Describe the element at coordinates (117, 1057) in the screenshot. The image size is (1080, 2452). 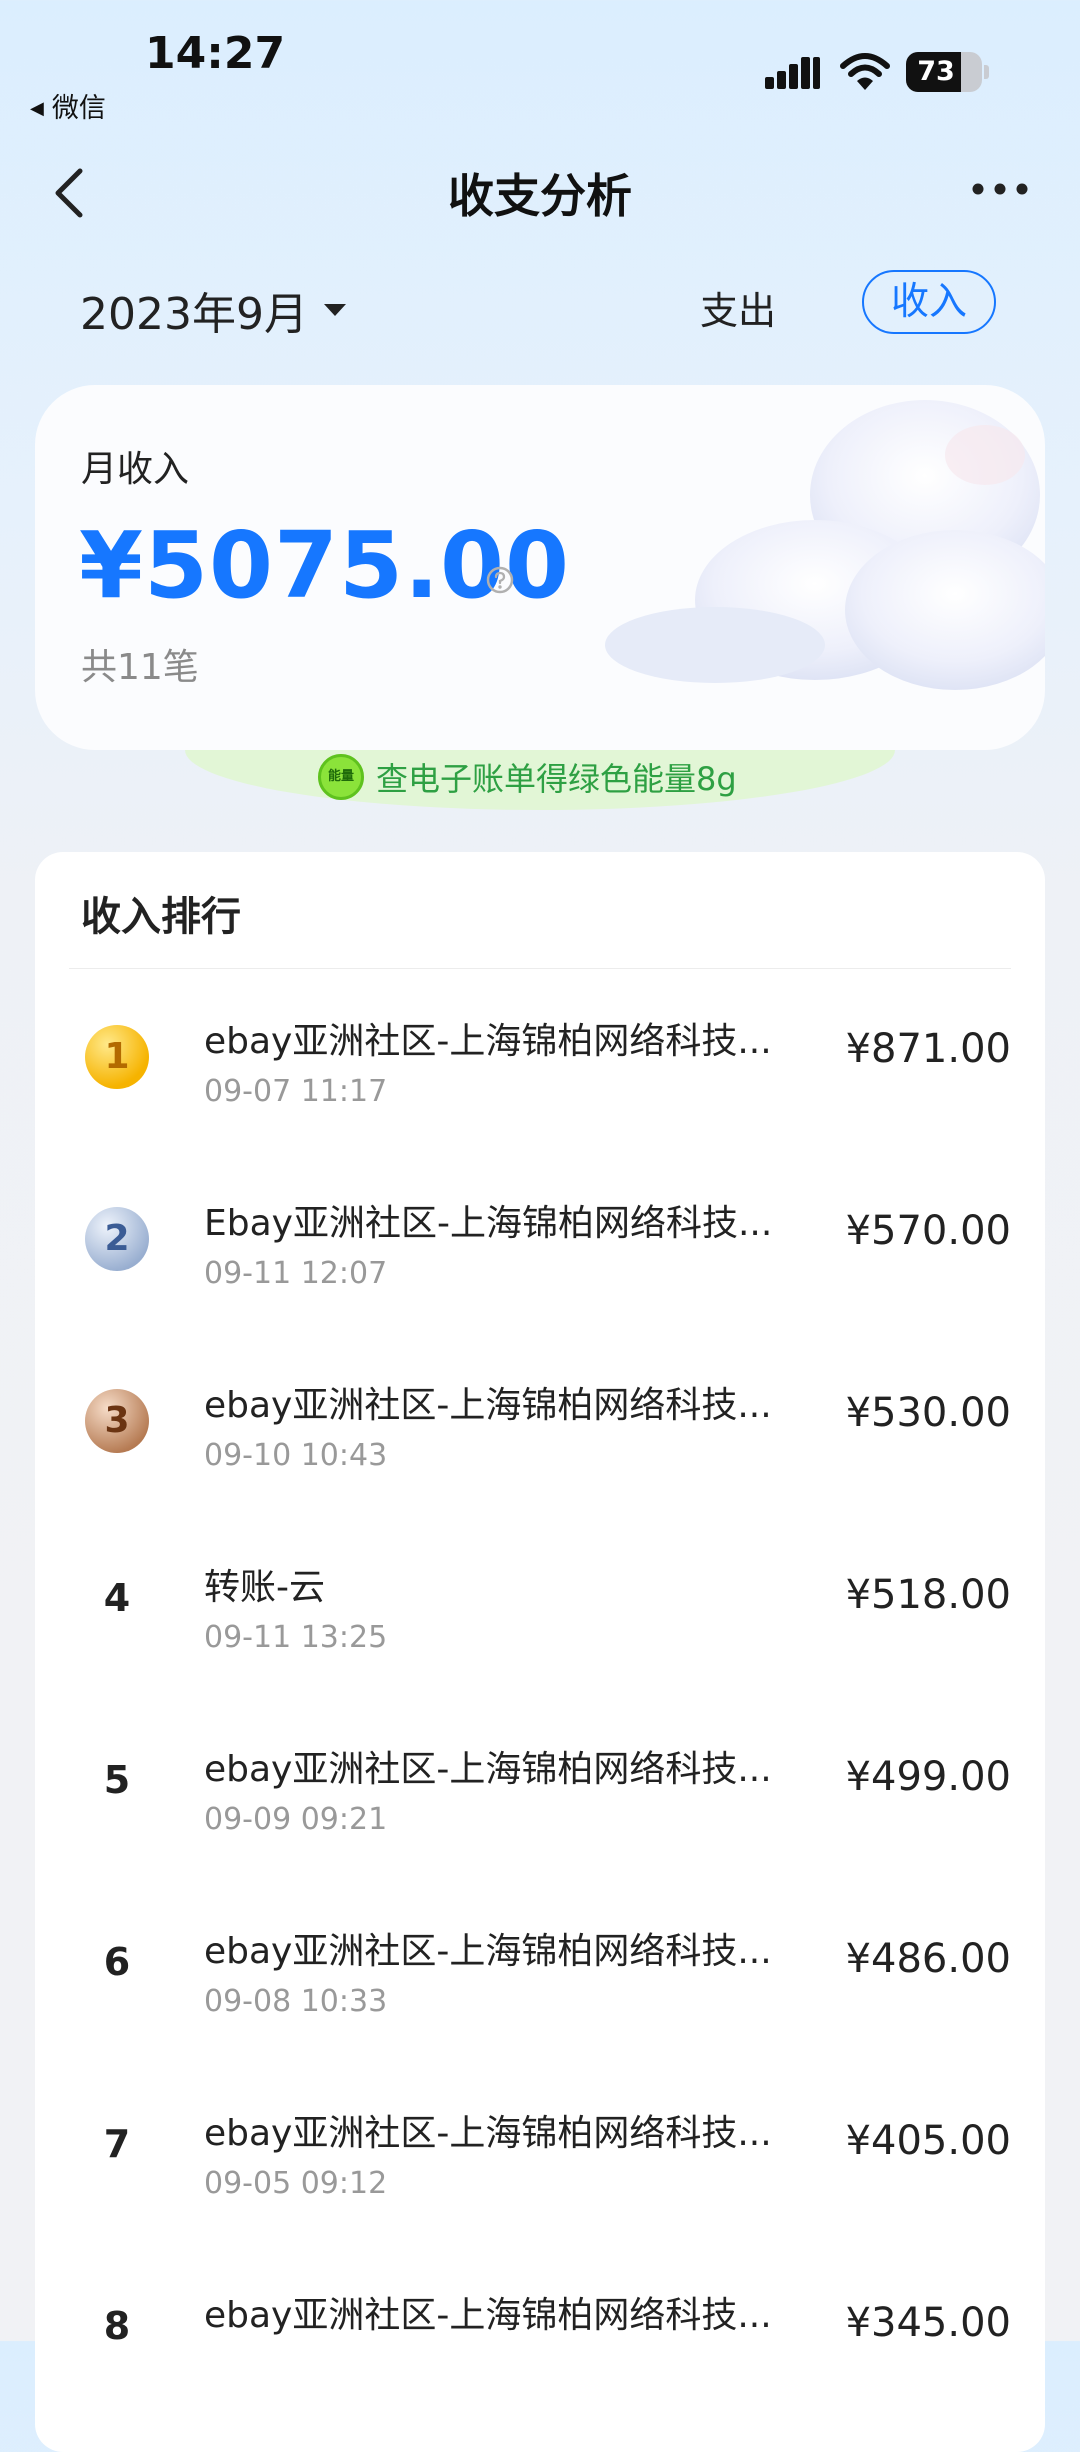
I see `gold-medal-icon: 1` at that location.